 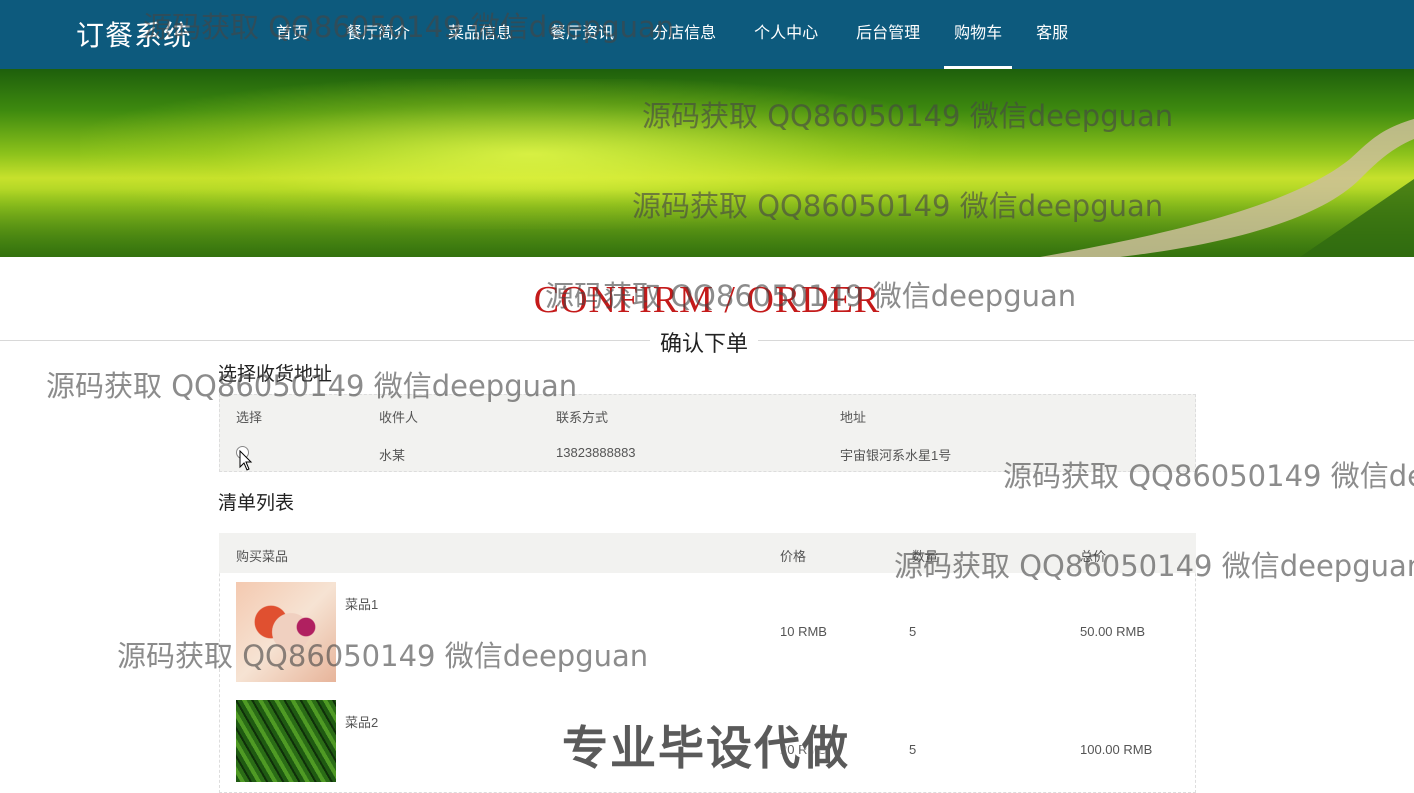 What do you see at coordinates (707, 433) in the screenshot?
I see `address-table` at bounding box center [707, 433].